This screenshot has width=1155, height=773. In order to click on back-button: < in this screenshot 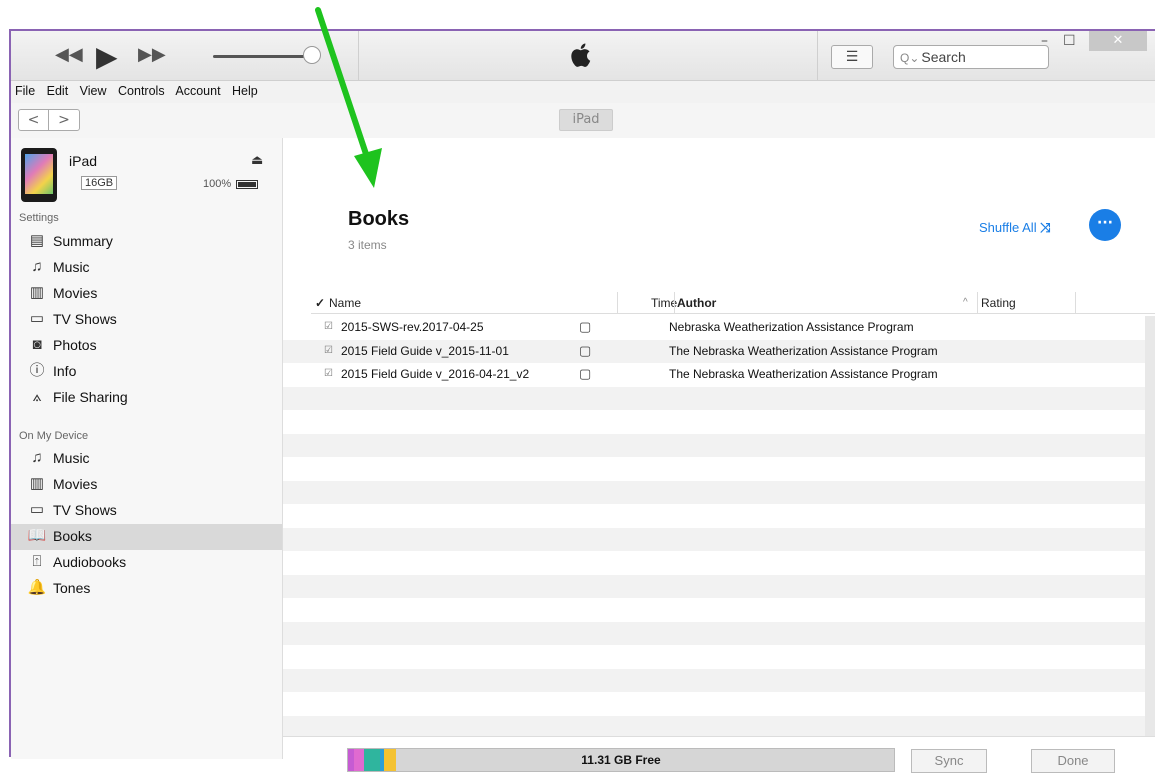, I will do `click(34, 120)`.